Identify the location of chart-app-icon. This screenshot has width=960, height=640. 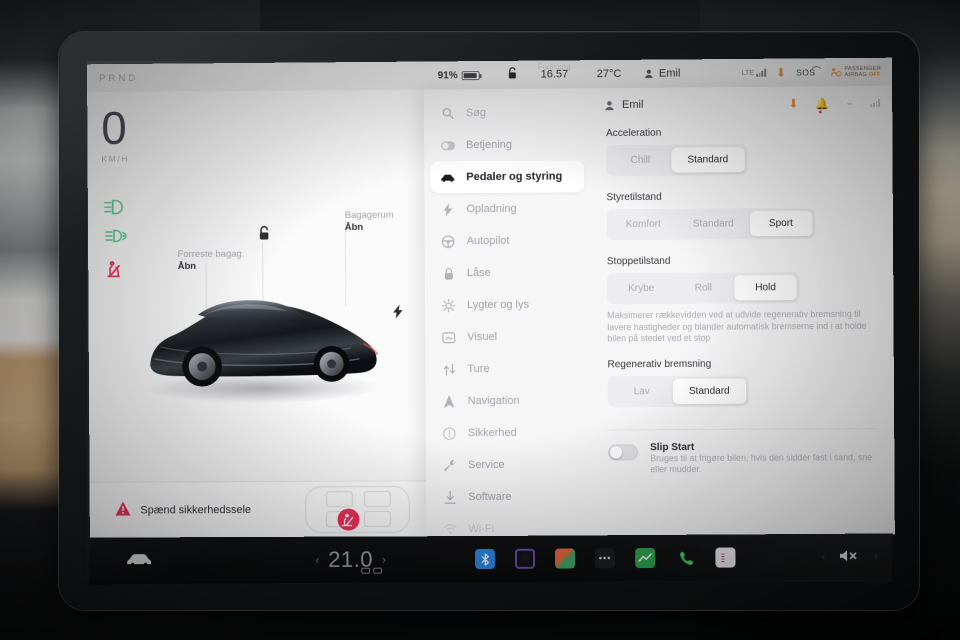
(645, 558).